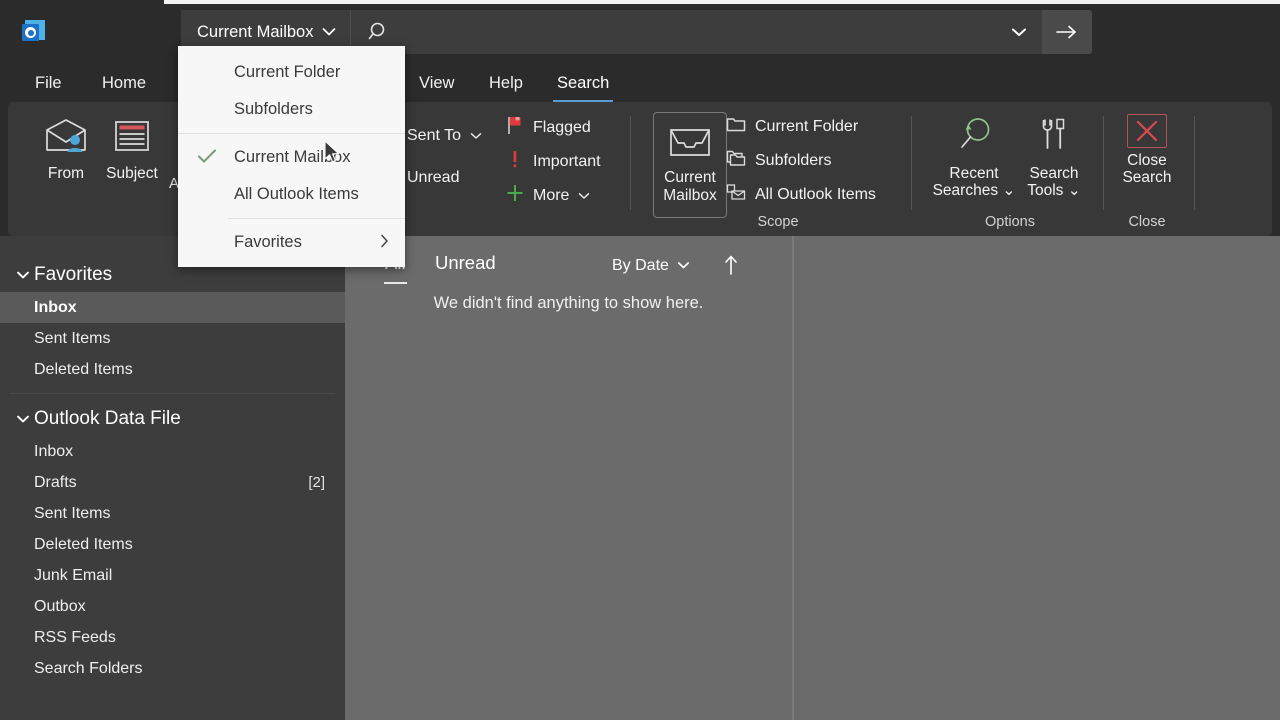 This screenshot has width=1280, height=720. Describe the element at coordinates (583, 88) in the screenshot. I see `tab-search: Search` at that location.